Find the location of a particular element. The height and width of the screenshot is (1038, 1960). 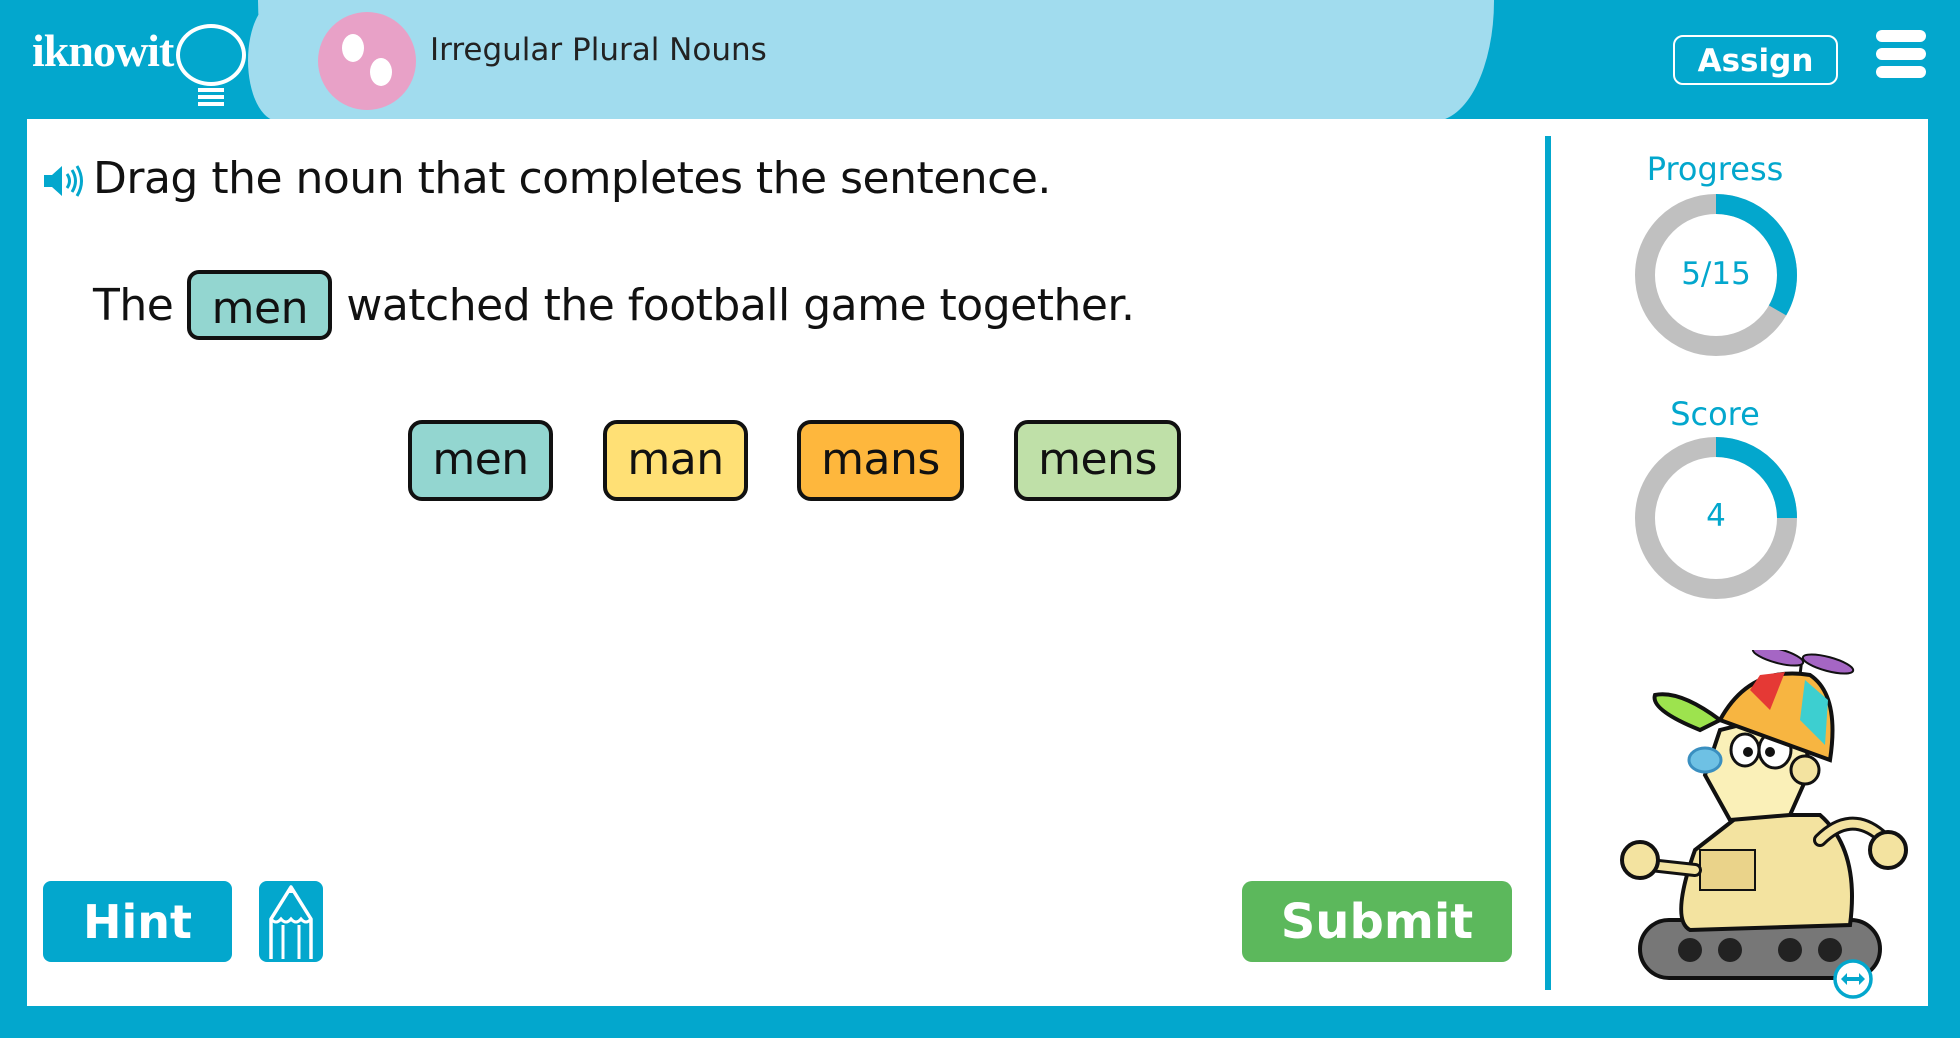

pencil-icon is located at coordinates (291, 922).